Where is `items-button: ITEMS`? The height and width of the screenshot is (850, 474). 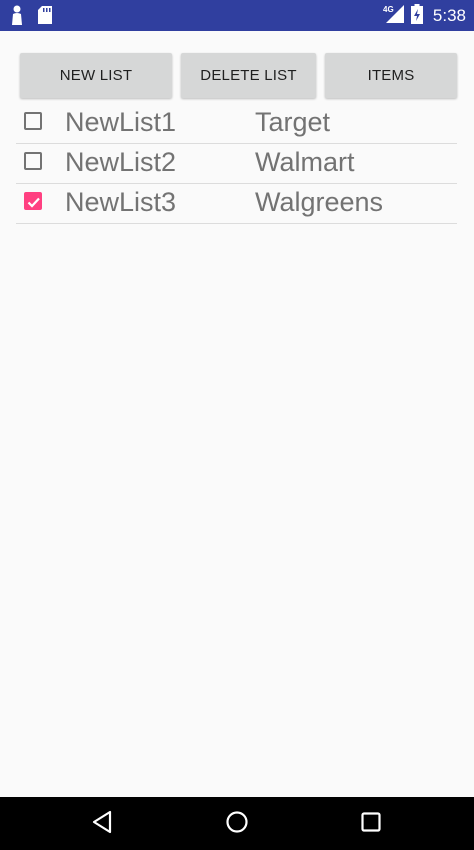 items-button: ITEMS is located at coordinates (391, 75).